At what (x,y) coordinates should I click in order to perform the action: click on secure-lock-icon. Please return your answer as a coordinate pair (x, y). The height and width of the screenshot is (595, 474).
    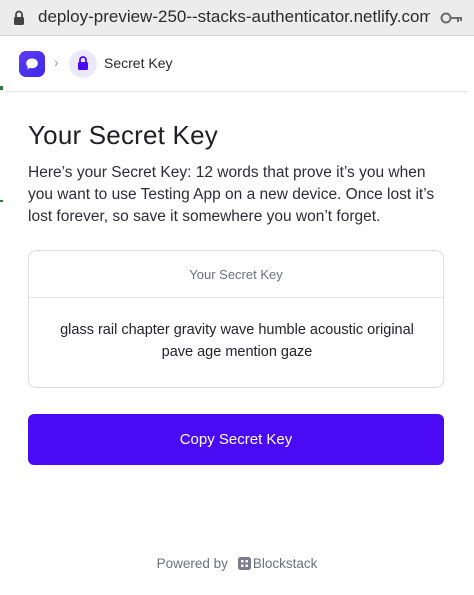
    Looking at the image, I should click on (19, 18).